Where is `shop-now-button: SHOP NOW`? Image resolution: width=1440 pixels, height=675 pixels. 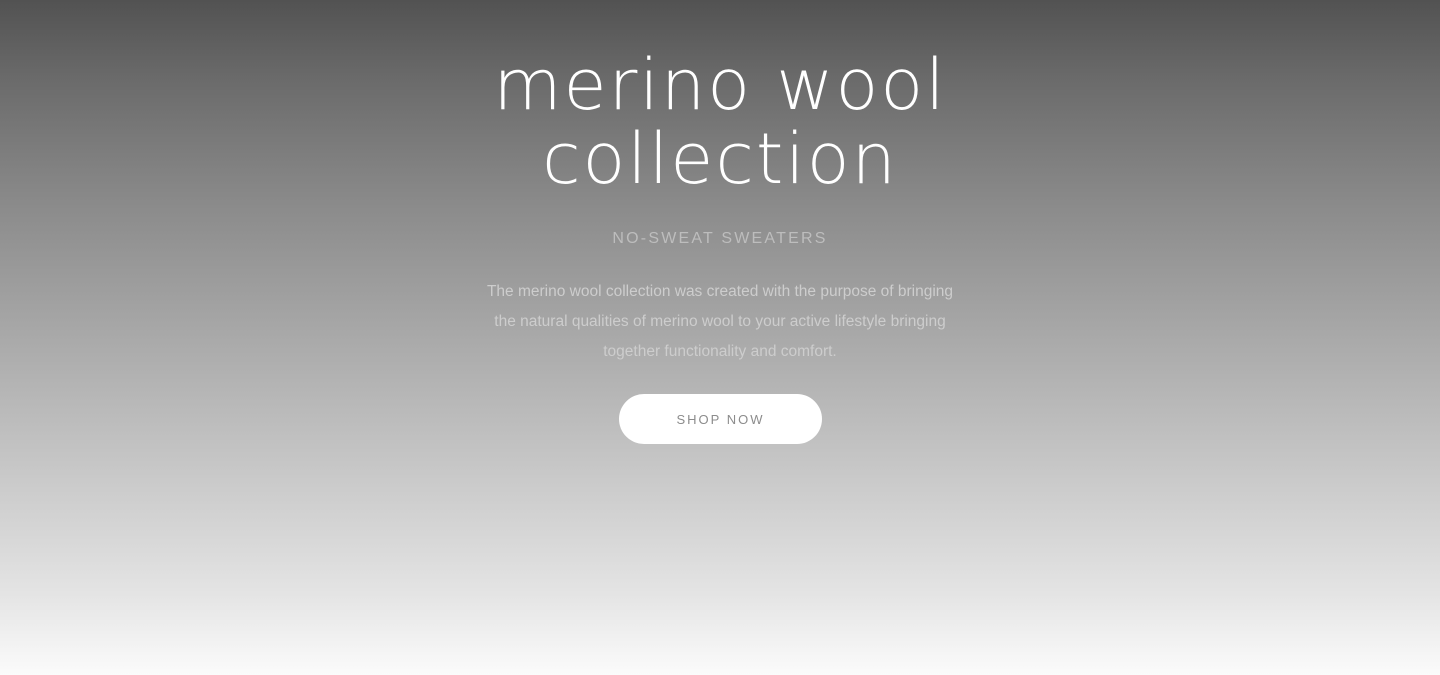
shop-now-button: SHOP NOW is located at coordinates (720, 419).